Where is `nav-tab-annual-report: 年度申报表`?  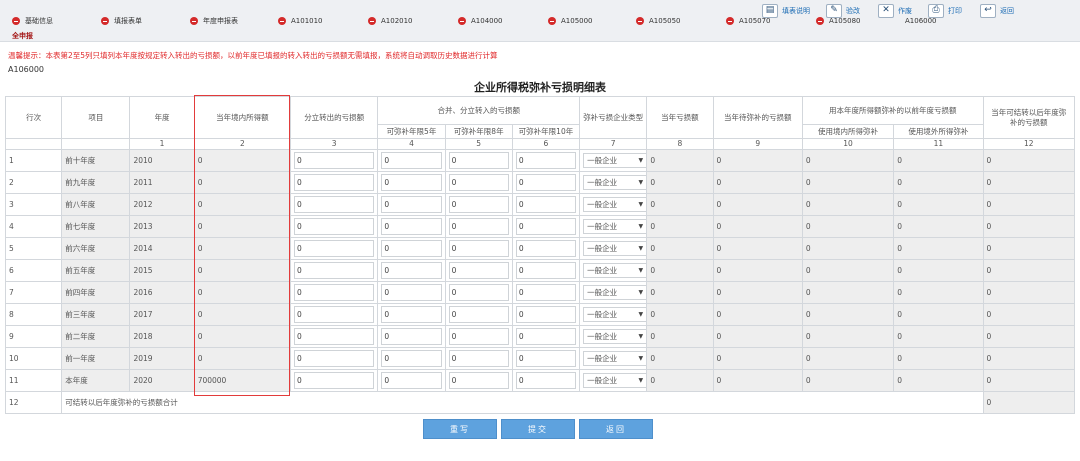 nav-tab-annual-report: 年度申报表 is located at coordinates (214, 21).